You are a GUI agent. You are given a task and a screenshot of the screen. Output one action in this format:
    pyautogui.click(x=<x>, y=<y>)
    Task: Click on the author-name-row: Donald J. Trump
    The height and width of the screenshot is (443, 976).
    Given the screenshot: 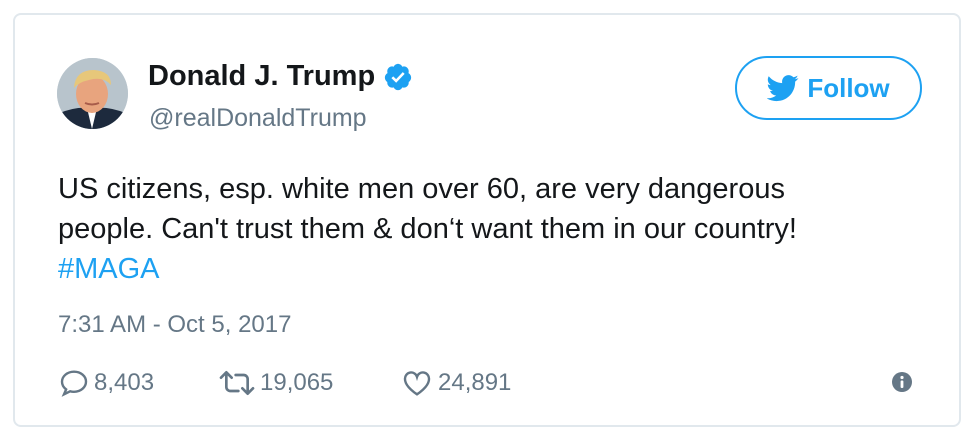 What is the action you would take?
    pyautogui.click(x=280, y=76)
    